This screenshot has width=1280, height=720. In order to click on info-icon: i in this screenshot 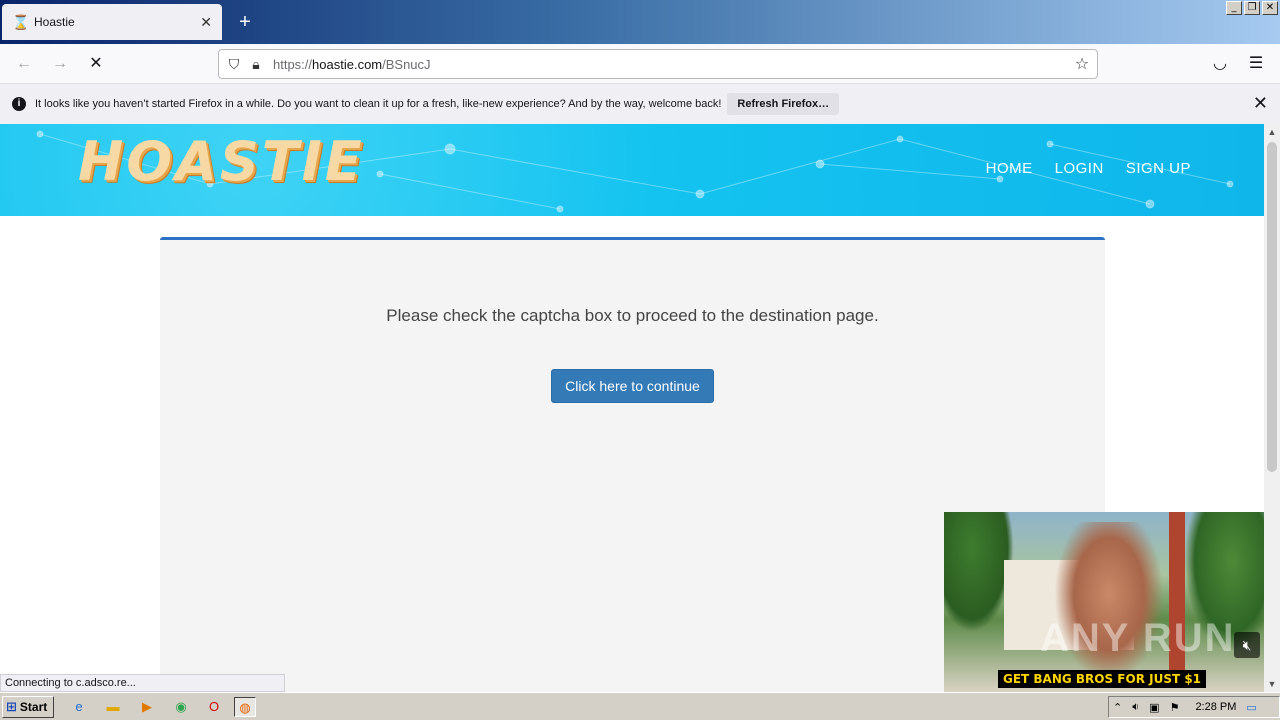, I will do `click(19, 104)`.